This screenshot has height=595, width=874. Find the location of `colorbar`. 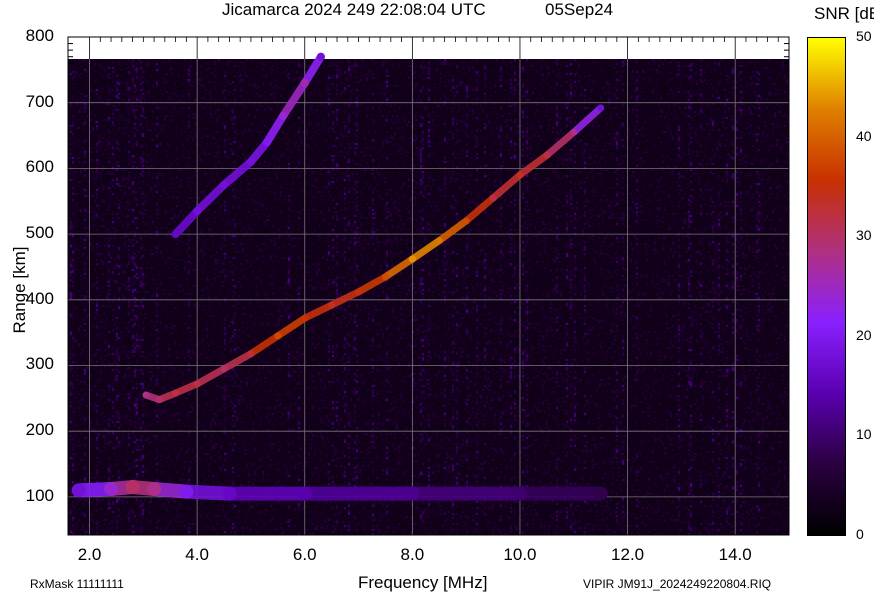

colorbar is located at coordinates (826, 286).